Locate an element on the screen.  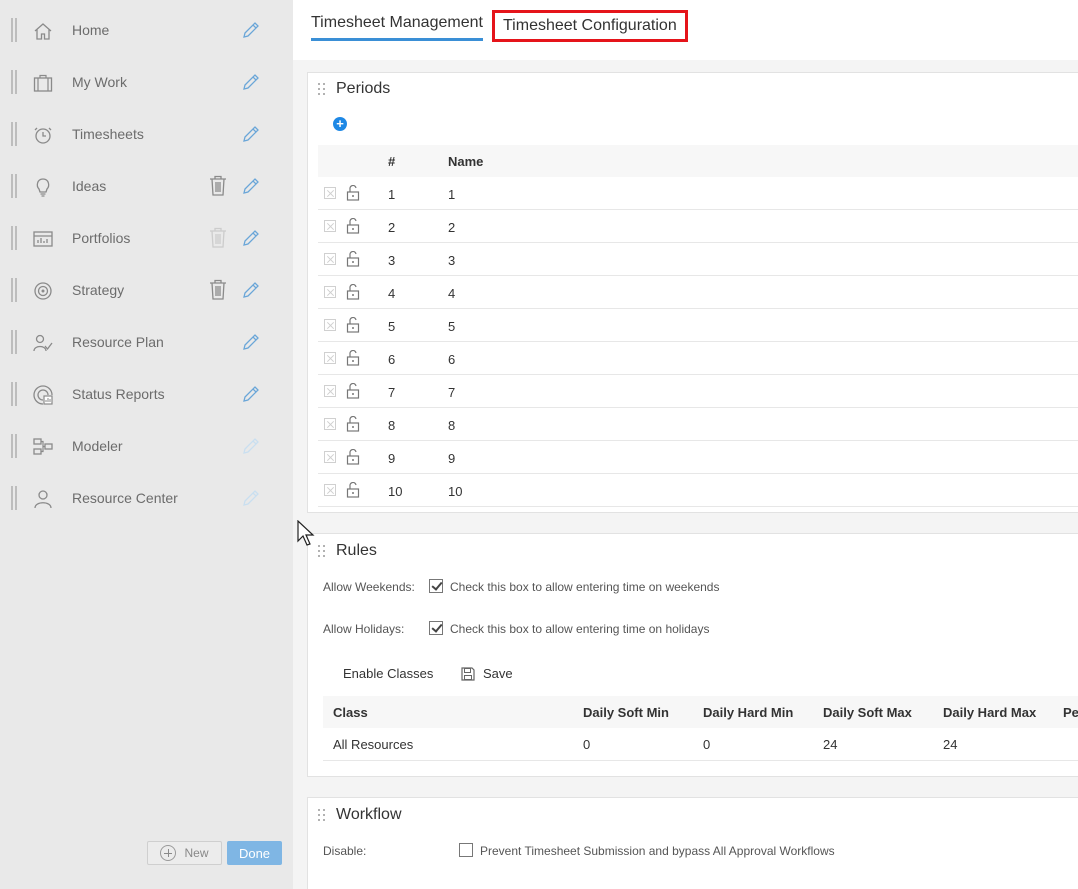
allow-weekends-checkbox is located at coordinates (436, 586).